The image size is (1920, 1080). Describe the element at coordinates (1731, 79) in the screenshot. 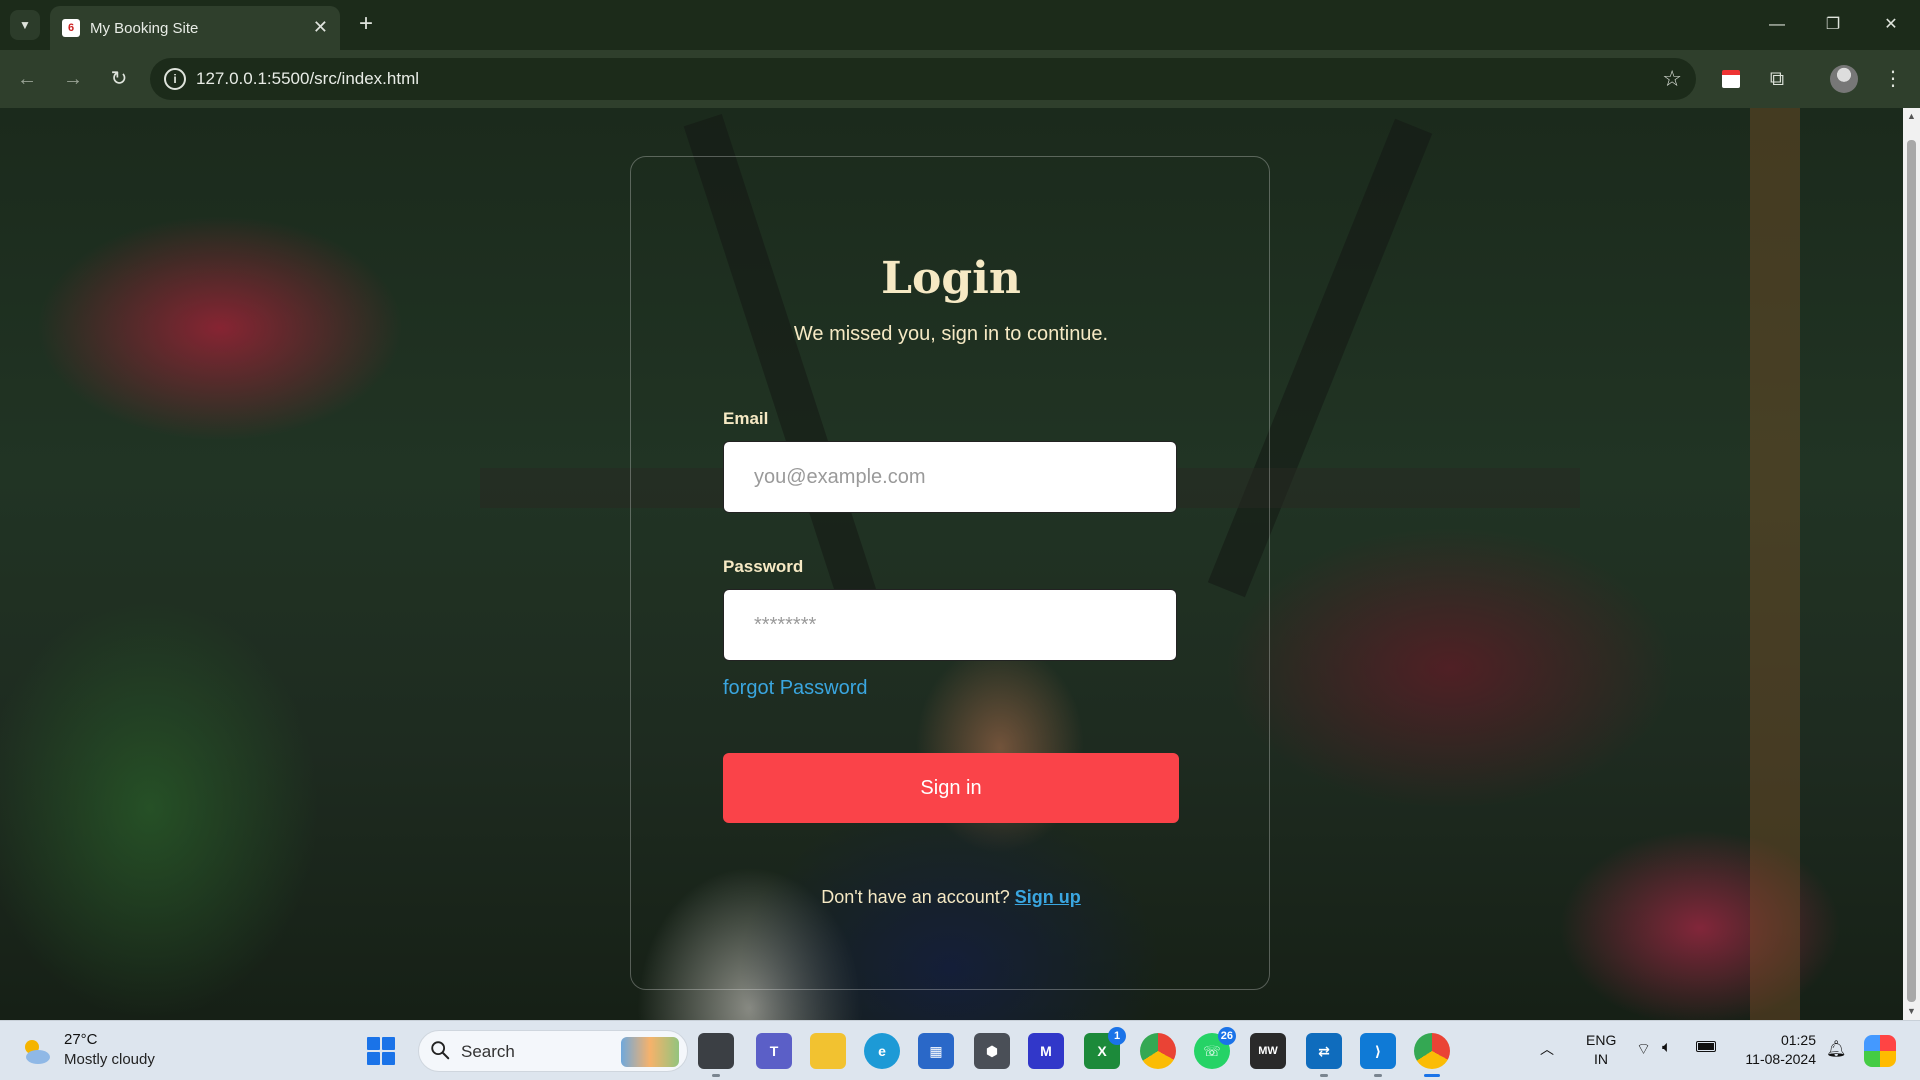

I see `calendar-extension-icon` at that location.